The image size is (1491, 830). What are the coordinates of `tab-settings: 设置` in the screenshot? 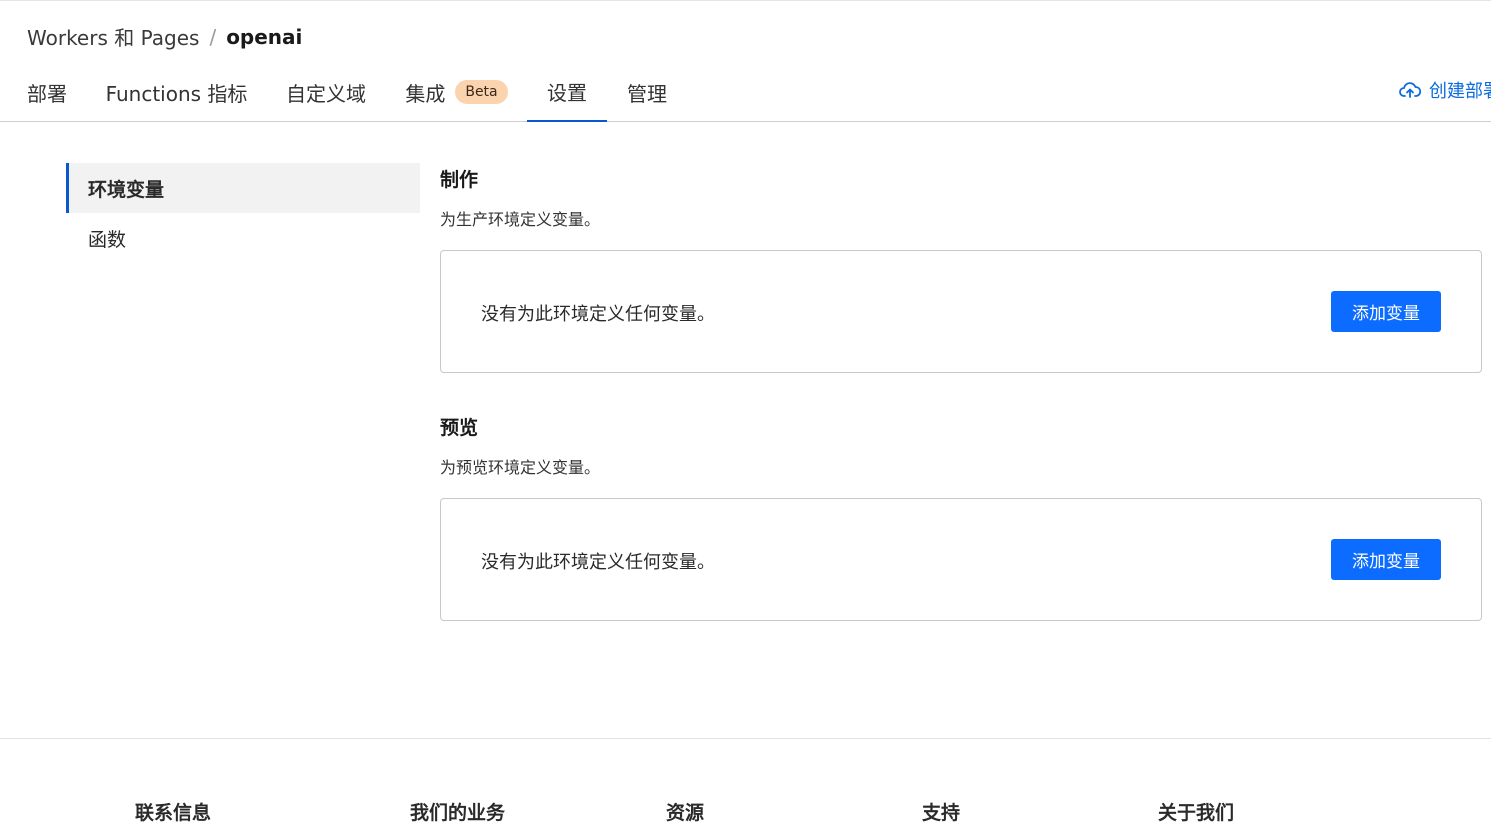 It's located at (567, 92).